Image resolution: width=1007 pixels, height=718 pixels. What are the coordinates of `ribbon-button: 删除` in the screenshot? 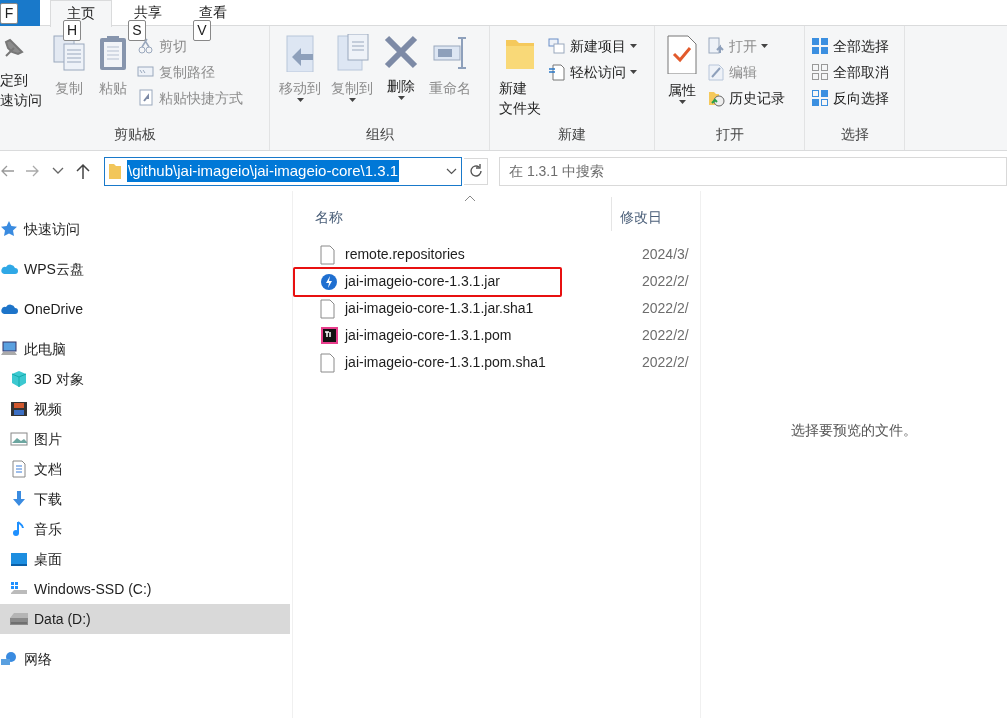 It's located at (401, 67).